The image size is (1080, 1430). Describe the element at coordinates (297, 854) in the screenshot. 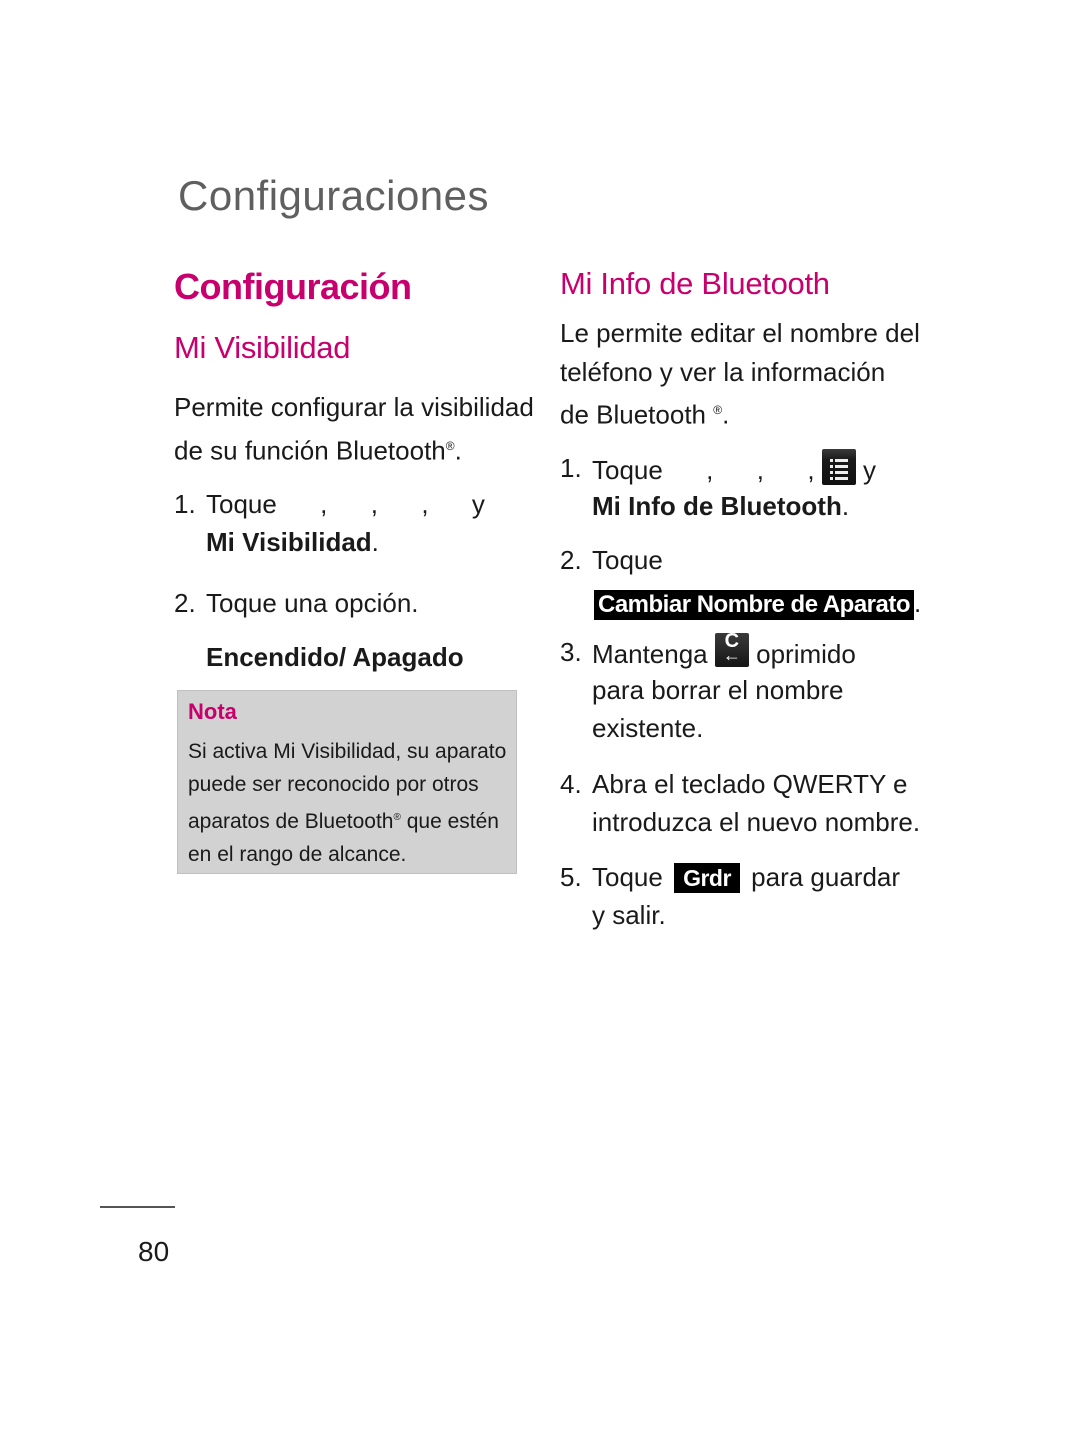

I see `note-line: en el rango de alcance.` at that location.